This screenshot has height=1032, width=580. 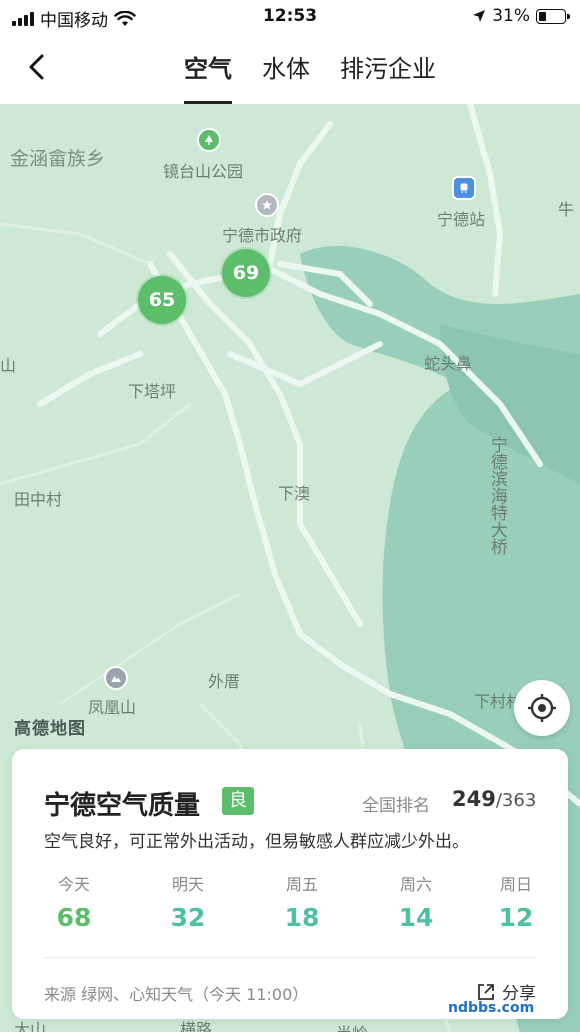 I want to click on map-provider-logo: 高德地图, so click(x=50, y=729).